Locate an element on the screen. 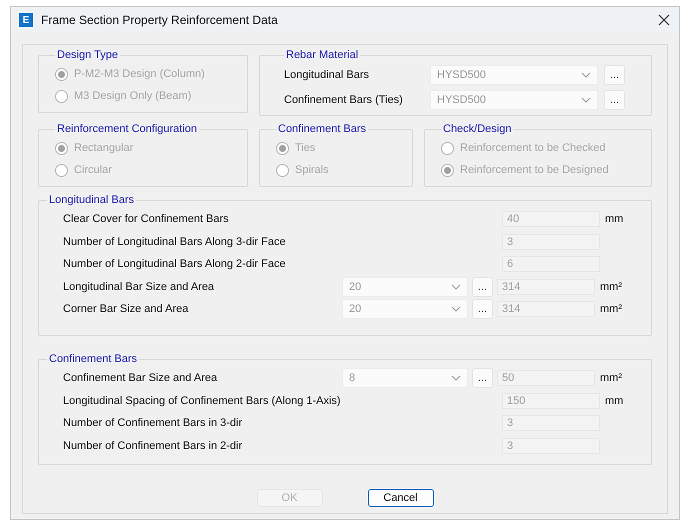  field-label: Number of Confinement Bars in 2-dir is located at coordinates (153, 446).